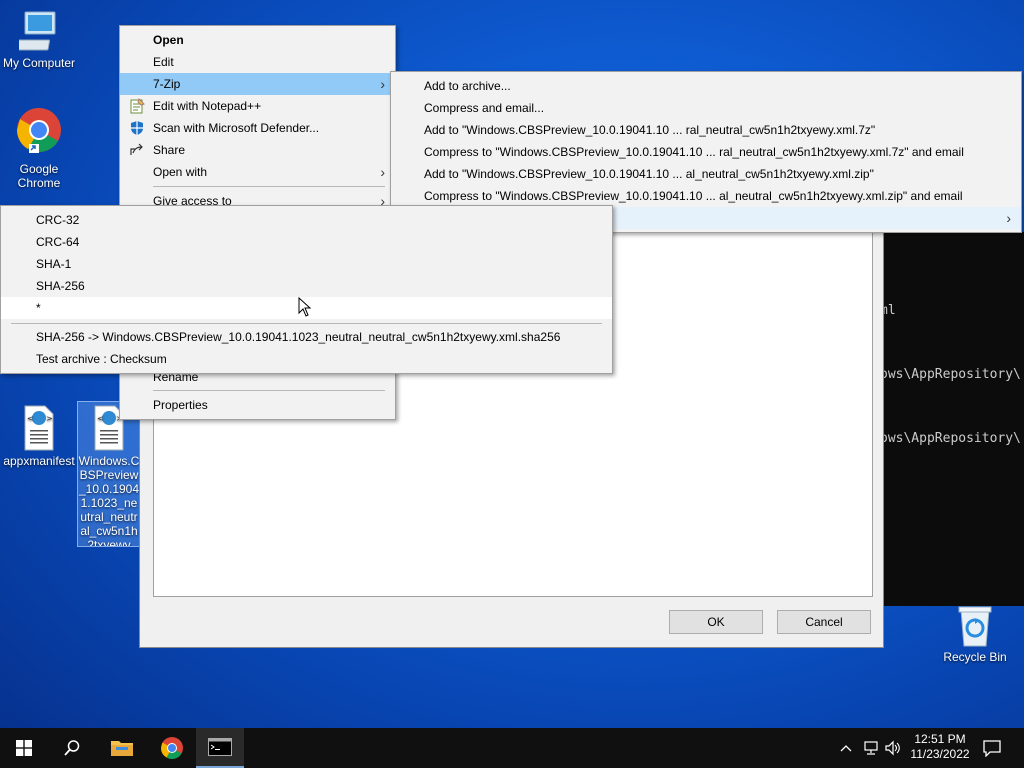 Image resolution: width=1024 pixels, height=768 pixels. What do you see at coordinates (207, 106) in the screenshot?
I see `menu-item-label: Edit with Notepad++` at bounding box center [207, 106].